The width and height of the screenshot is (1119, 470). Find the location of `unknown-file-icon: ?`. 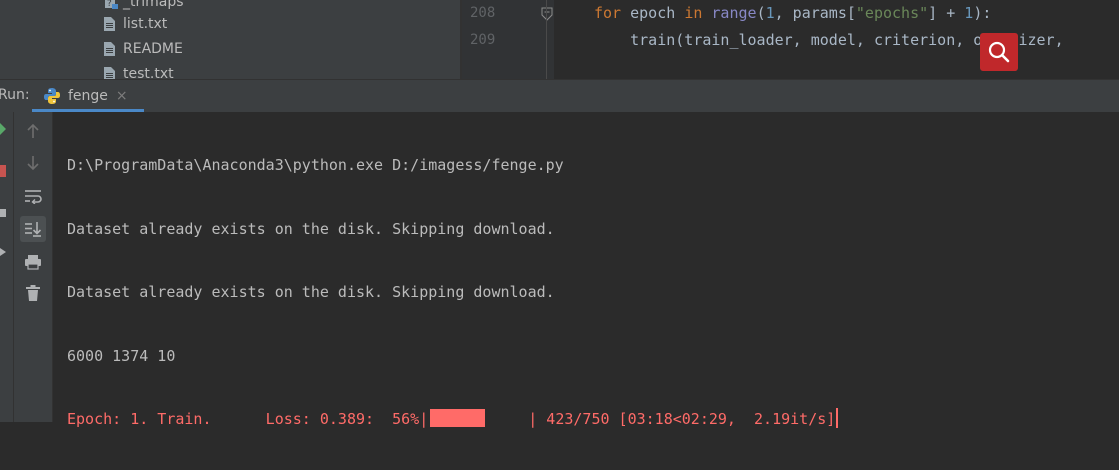

unknown-file-icon: ? is located at coordinates (111, 4).